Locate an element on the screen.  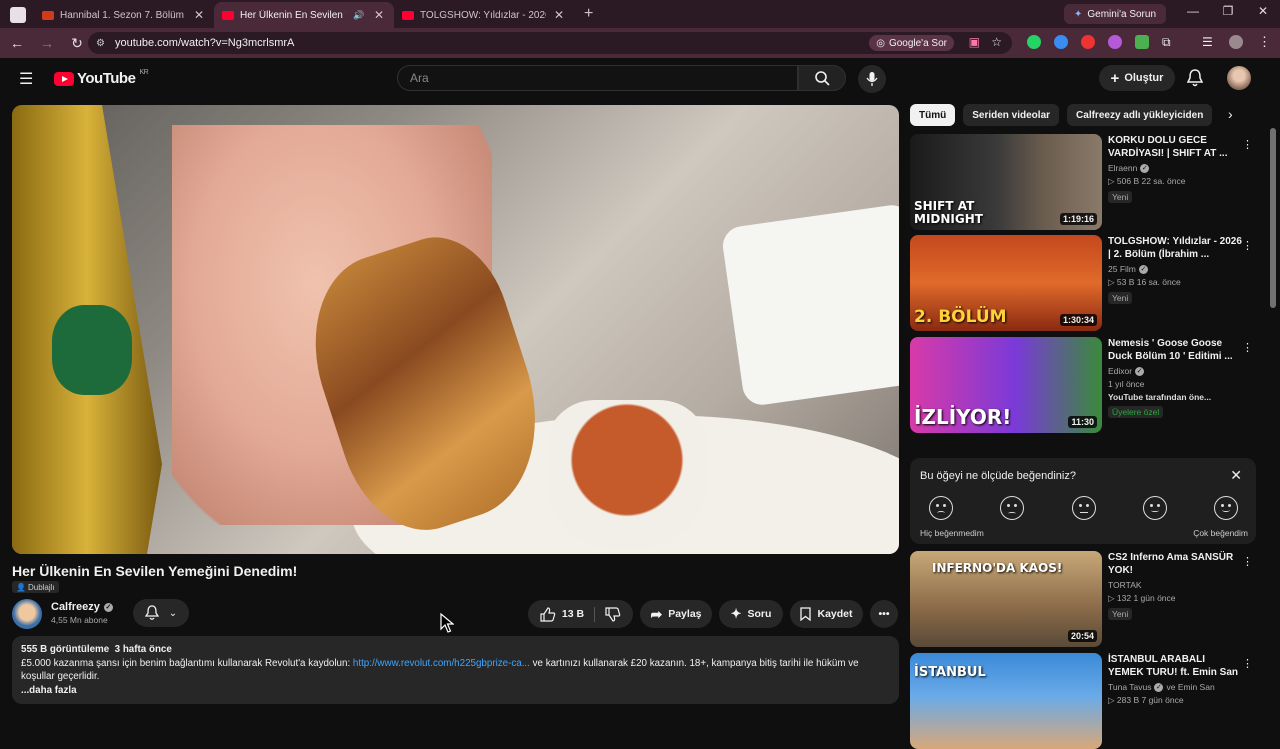
subscription-notifications-button: ⌄ is located at coordinates (161, 613).